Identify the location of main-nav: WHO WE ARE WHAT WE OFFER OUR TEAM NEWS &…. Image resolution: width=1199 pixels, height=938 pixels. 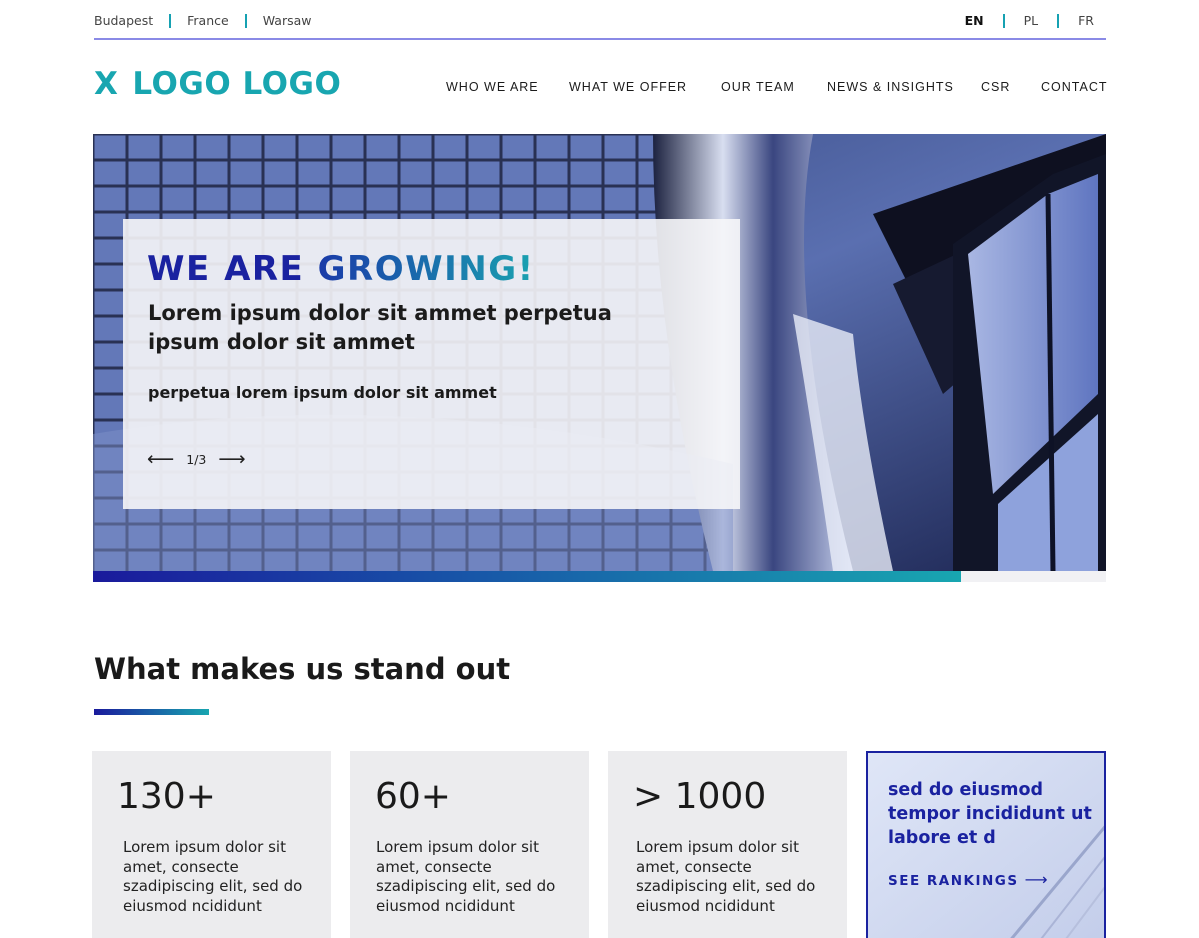
(599, 88).